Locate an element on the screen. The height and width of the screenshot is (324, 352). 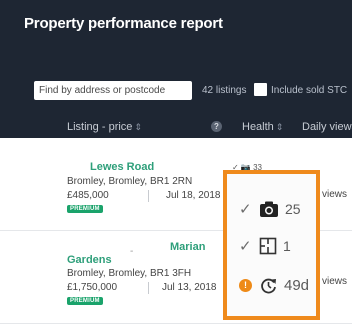
listing-title-part: Marian is located at coordinates (187, 247).